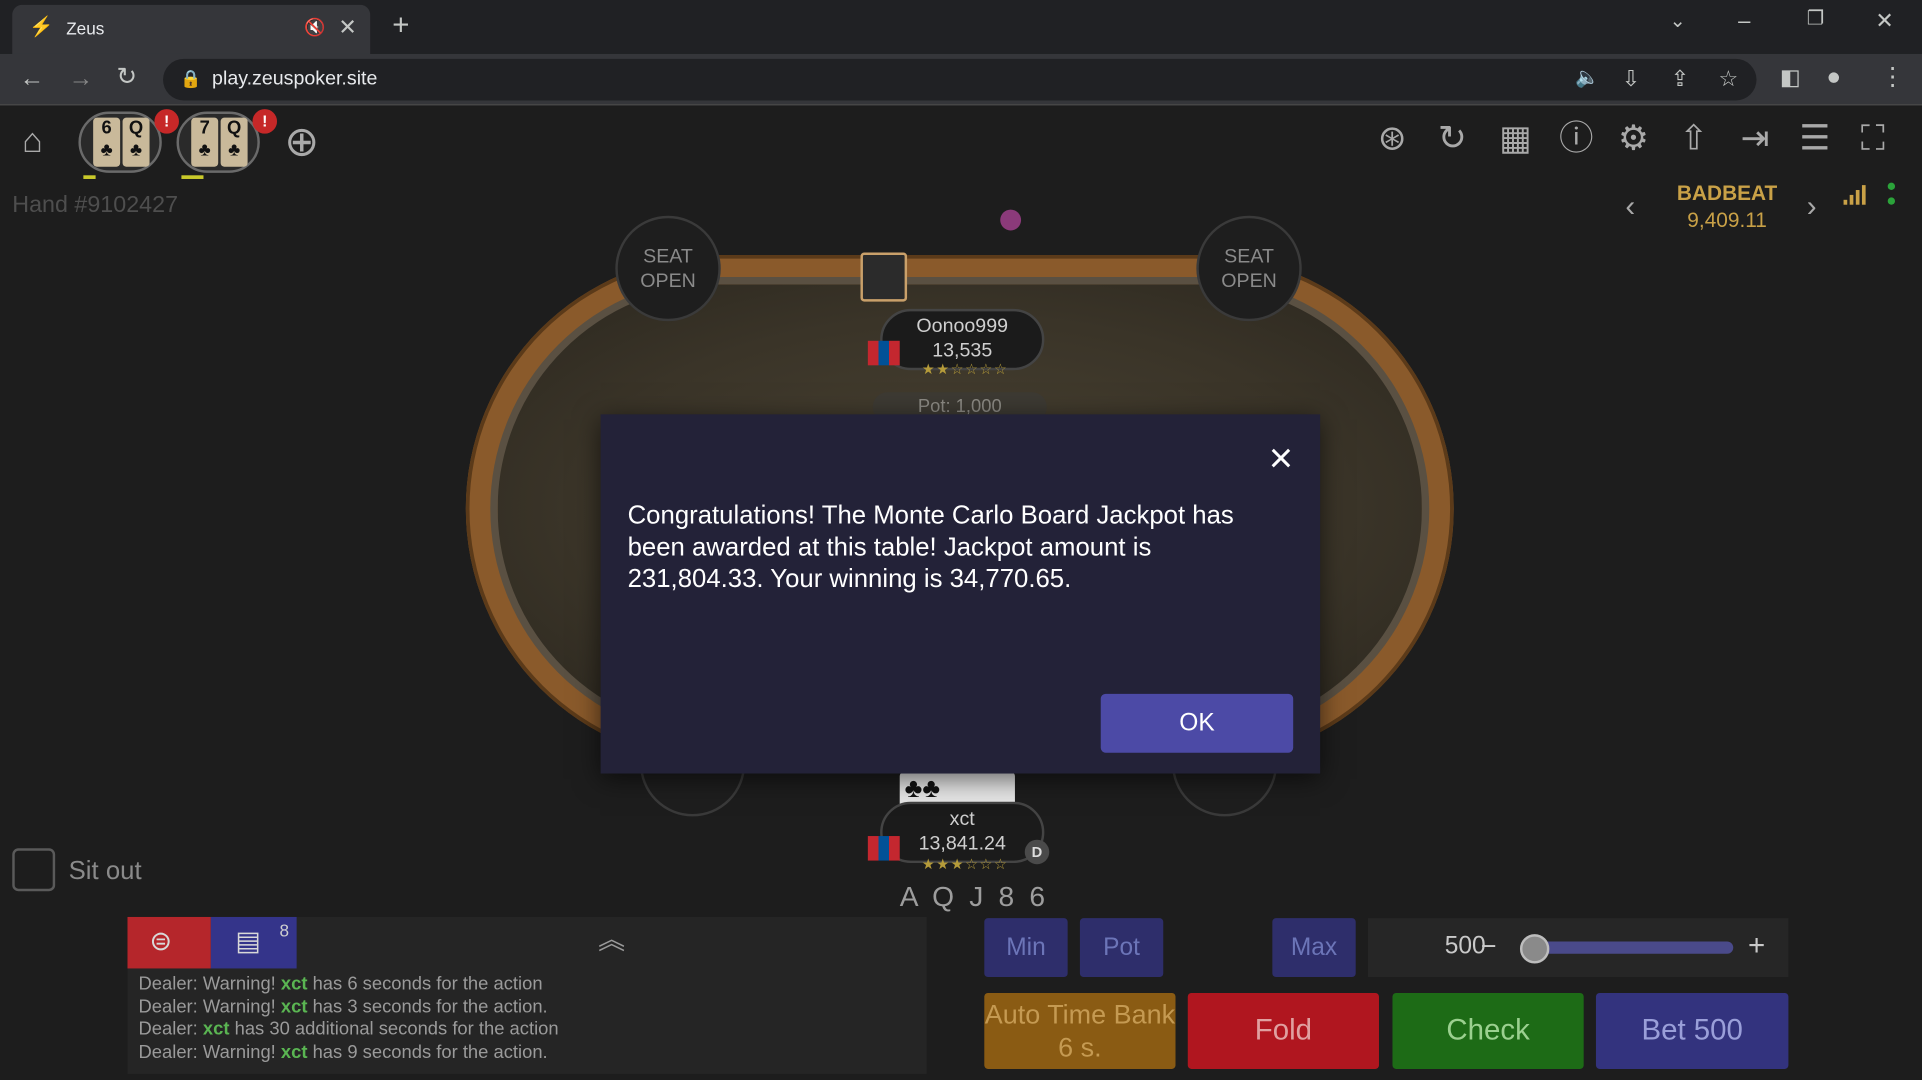  Describe the element at coordinates (190, 78) in the screenshot. I see `lock-icon: 🔒` at that location.